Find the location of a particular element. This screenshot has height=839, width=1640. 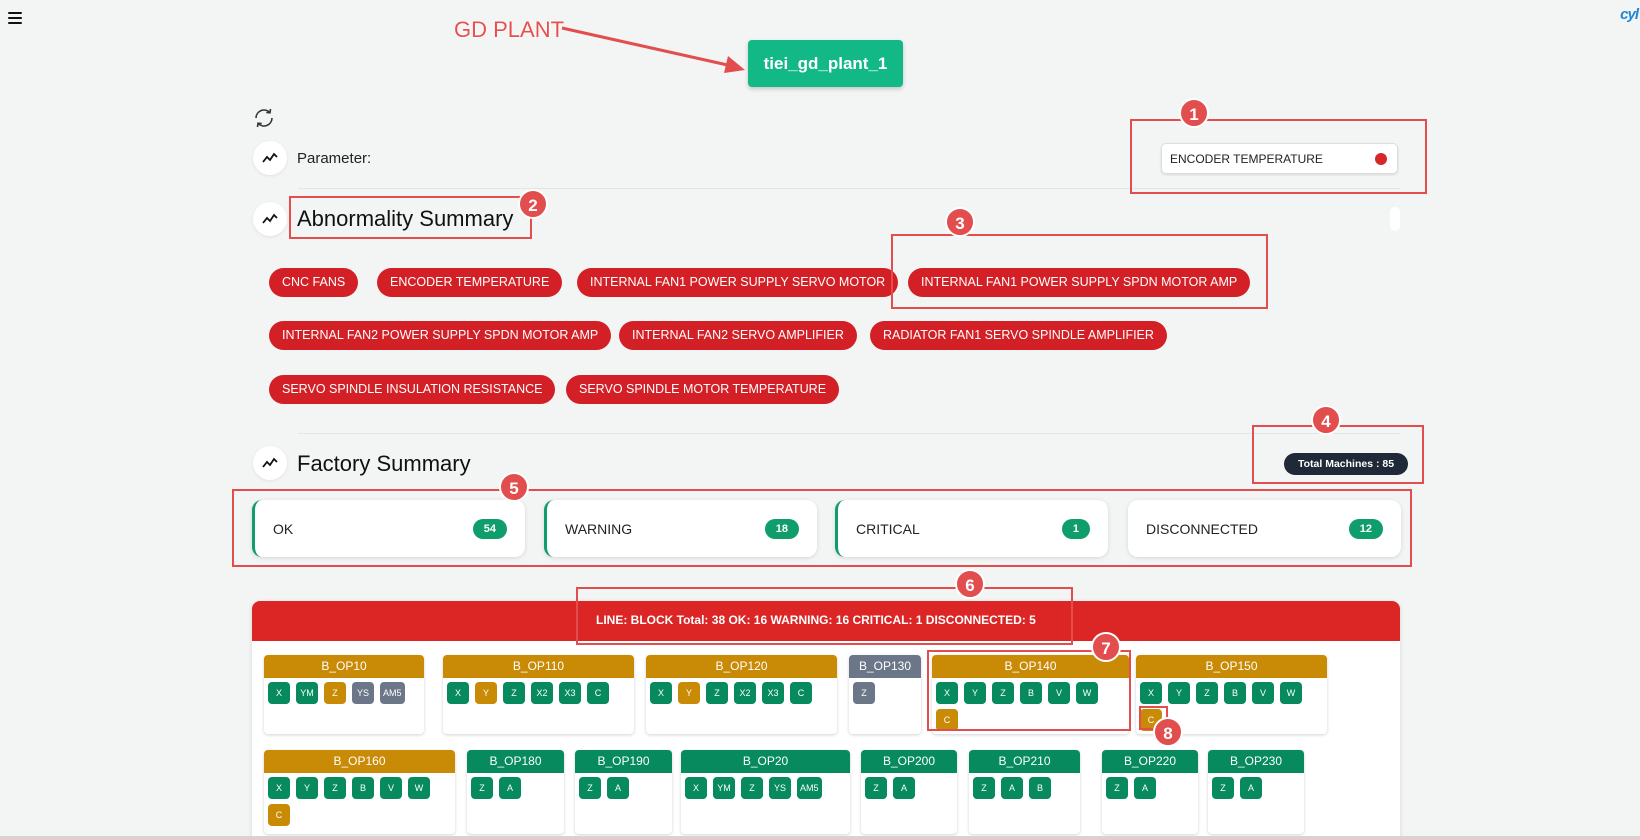

brand-logo: cyl is located at coordinates (1629, 14).